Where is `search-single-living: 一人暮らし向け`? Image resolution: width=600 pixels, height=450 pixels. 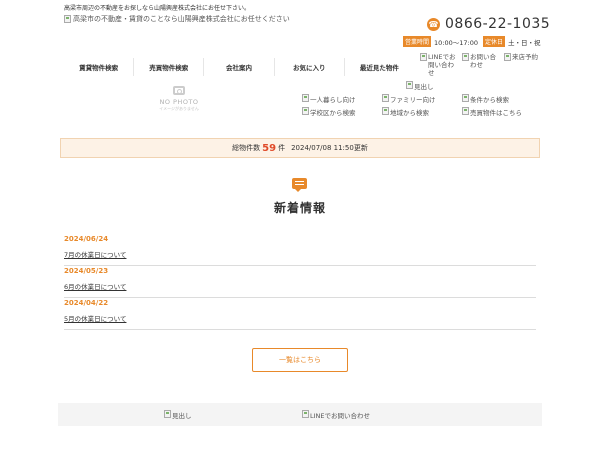
search-single-living: 一人暮らし向け is located at coordinates (342, 99).